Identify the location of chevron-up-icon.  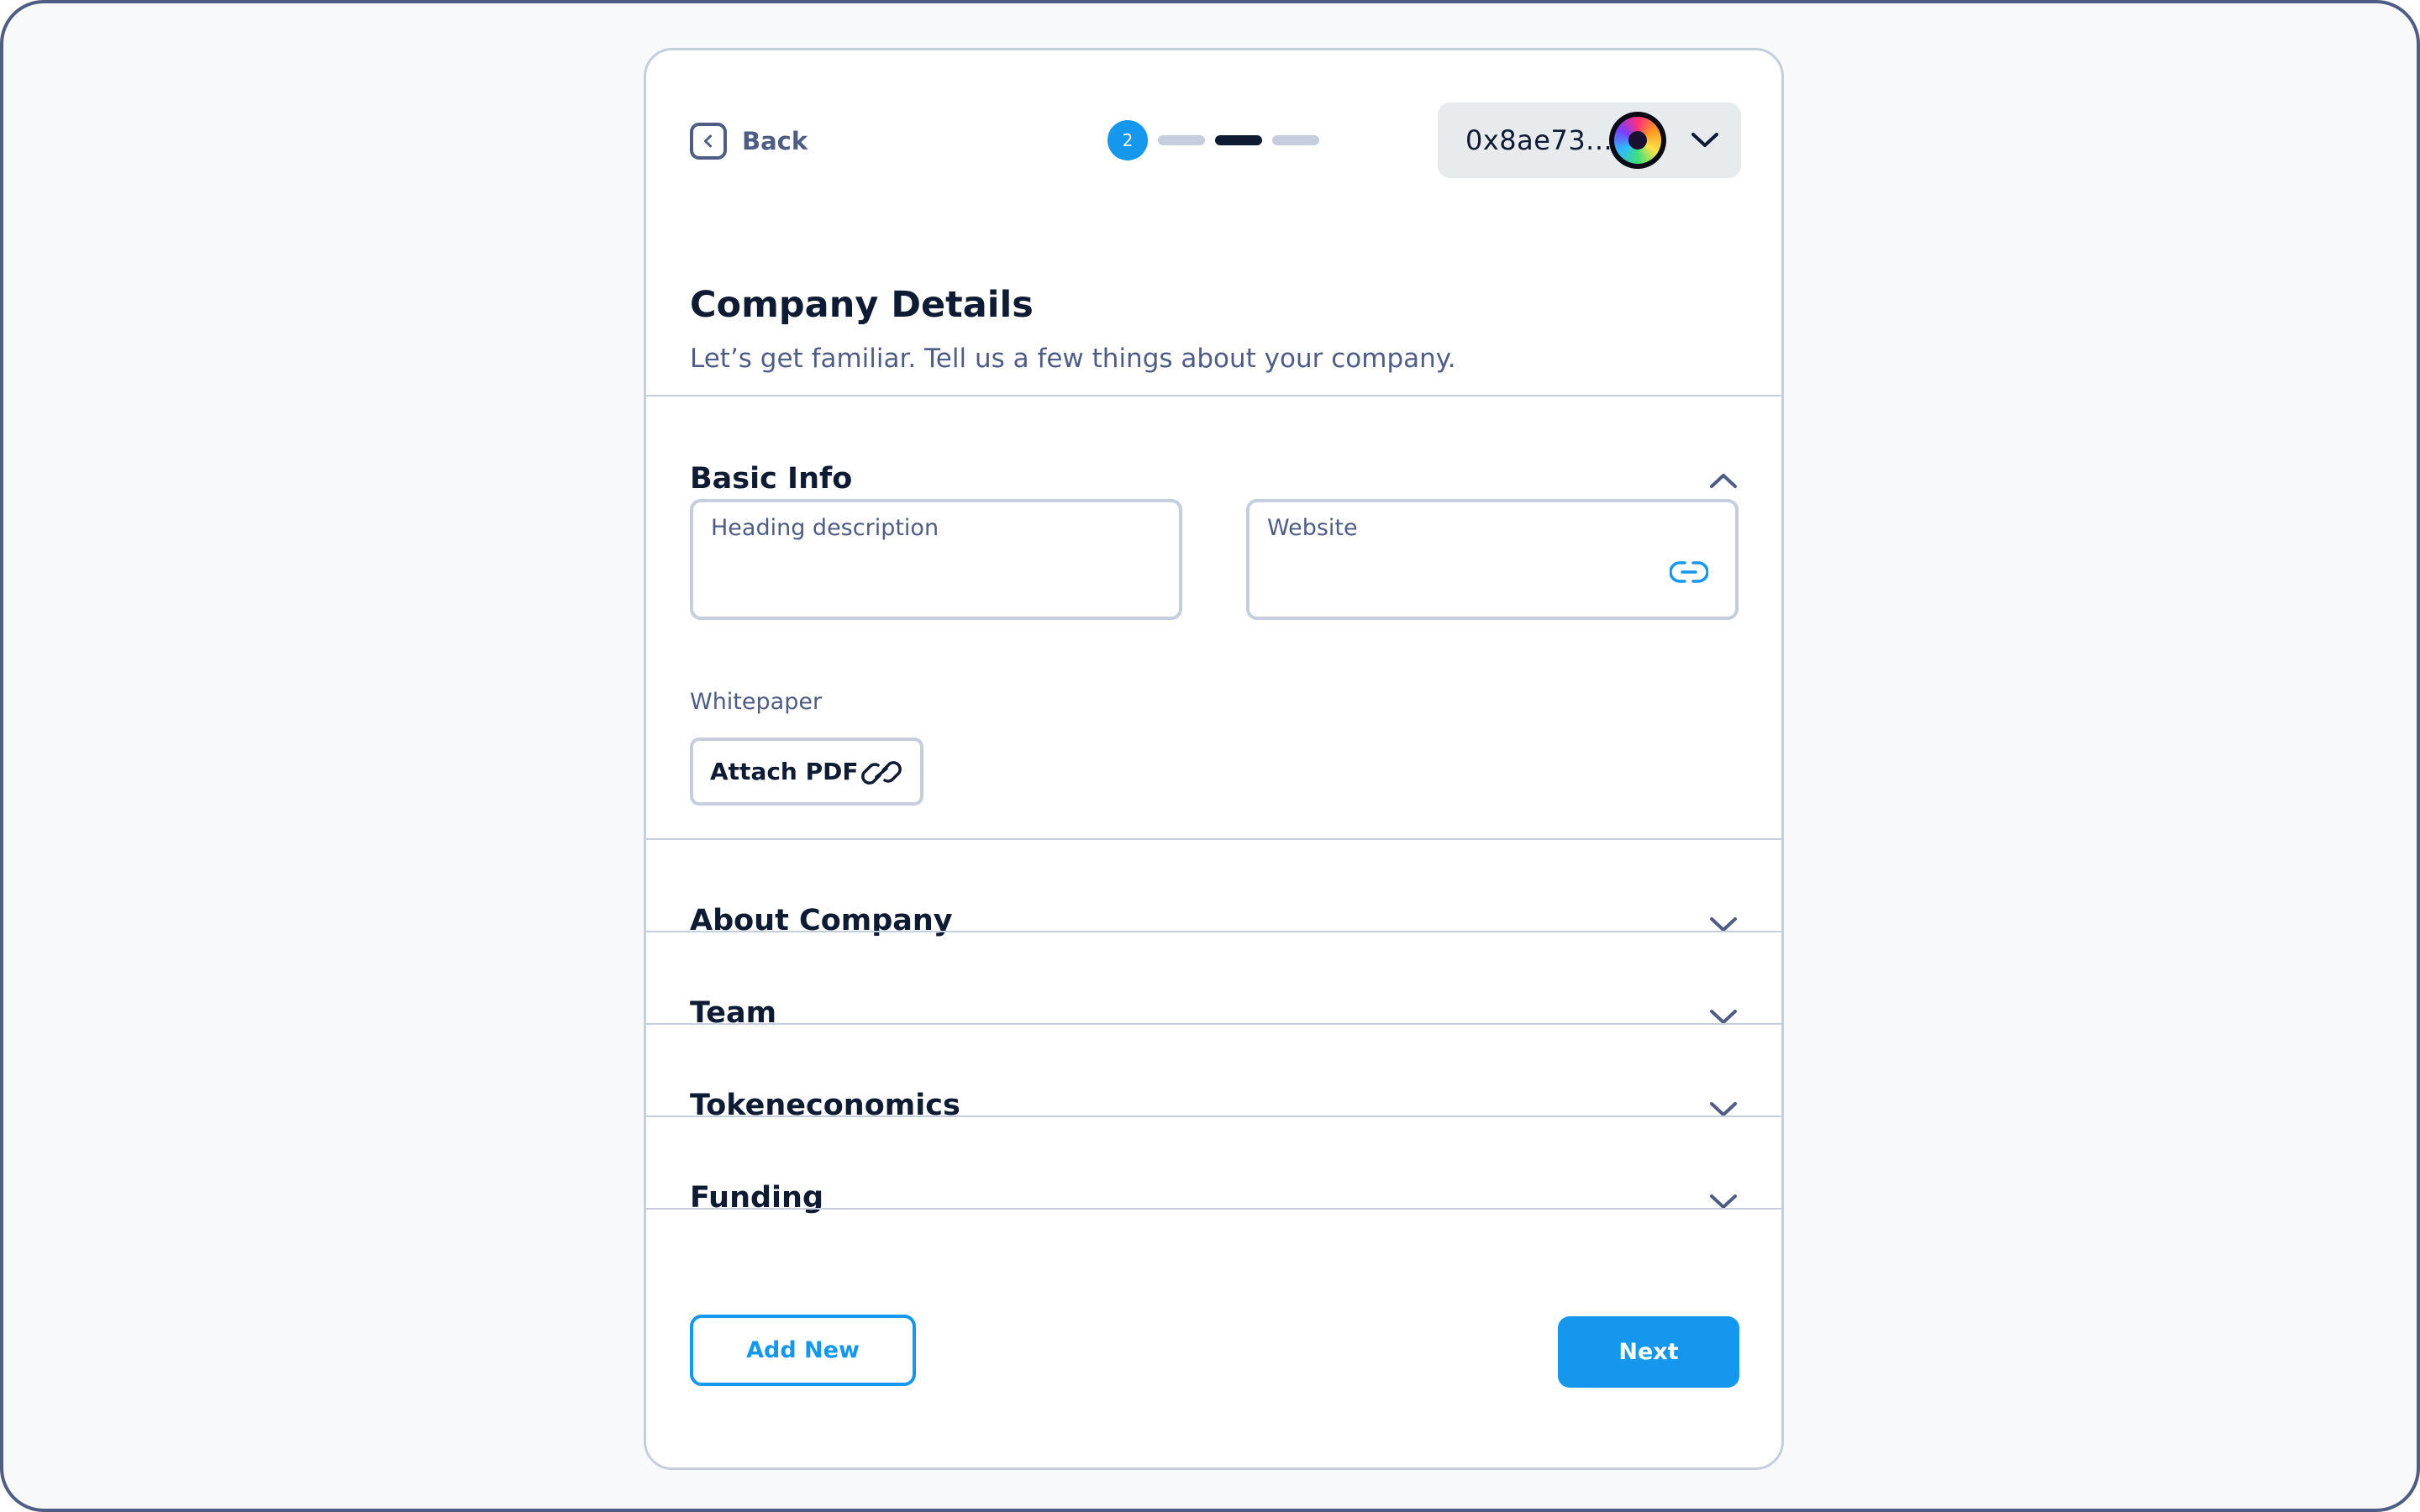
(1724, 483).